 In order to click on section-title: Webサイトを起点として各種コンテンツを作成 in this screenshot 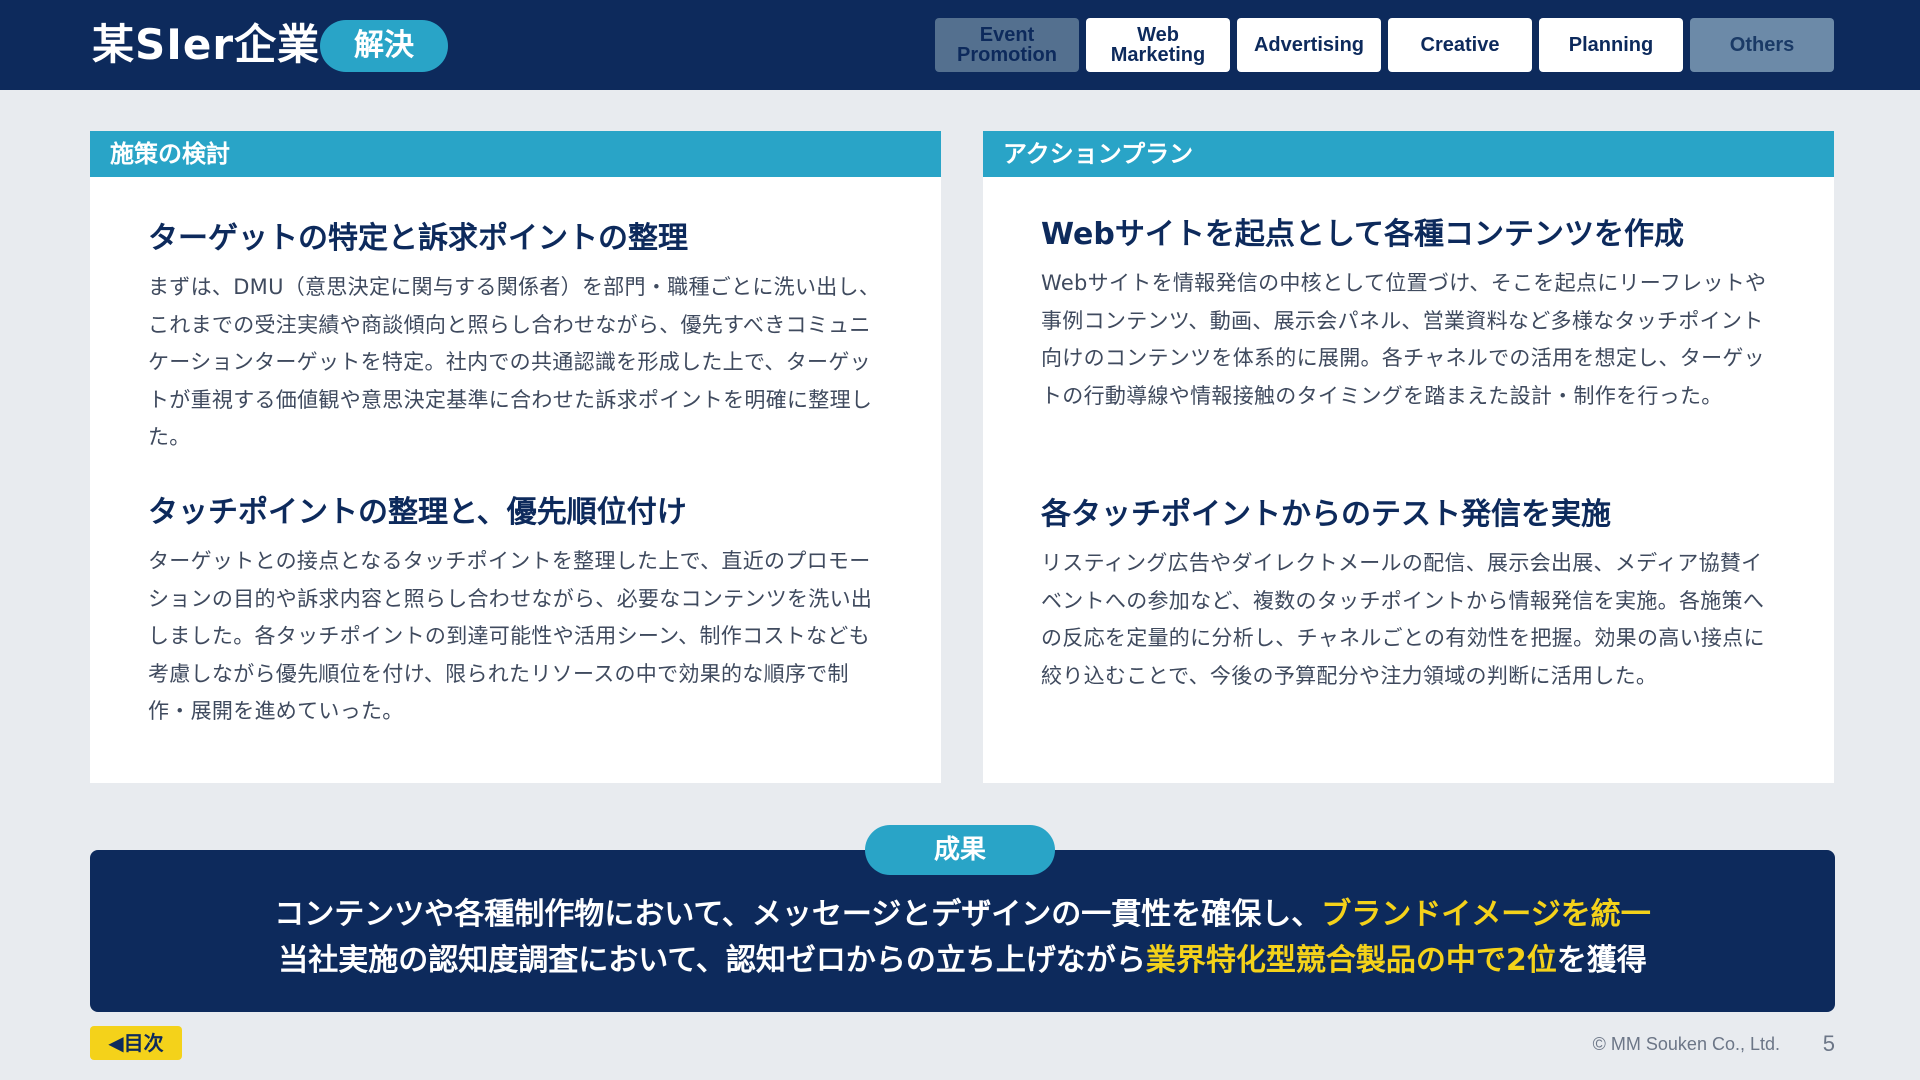, I will do `click(1362, 234)`.